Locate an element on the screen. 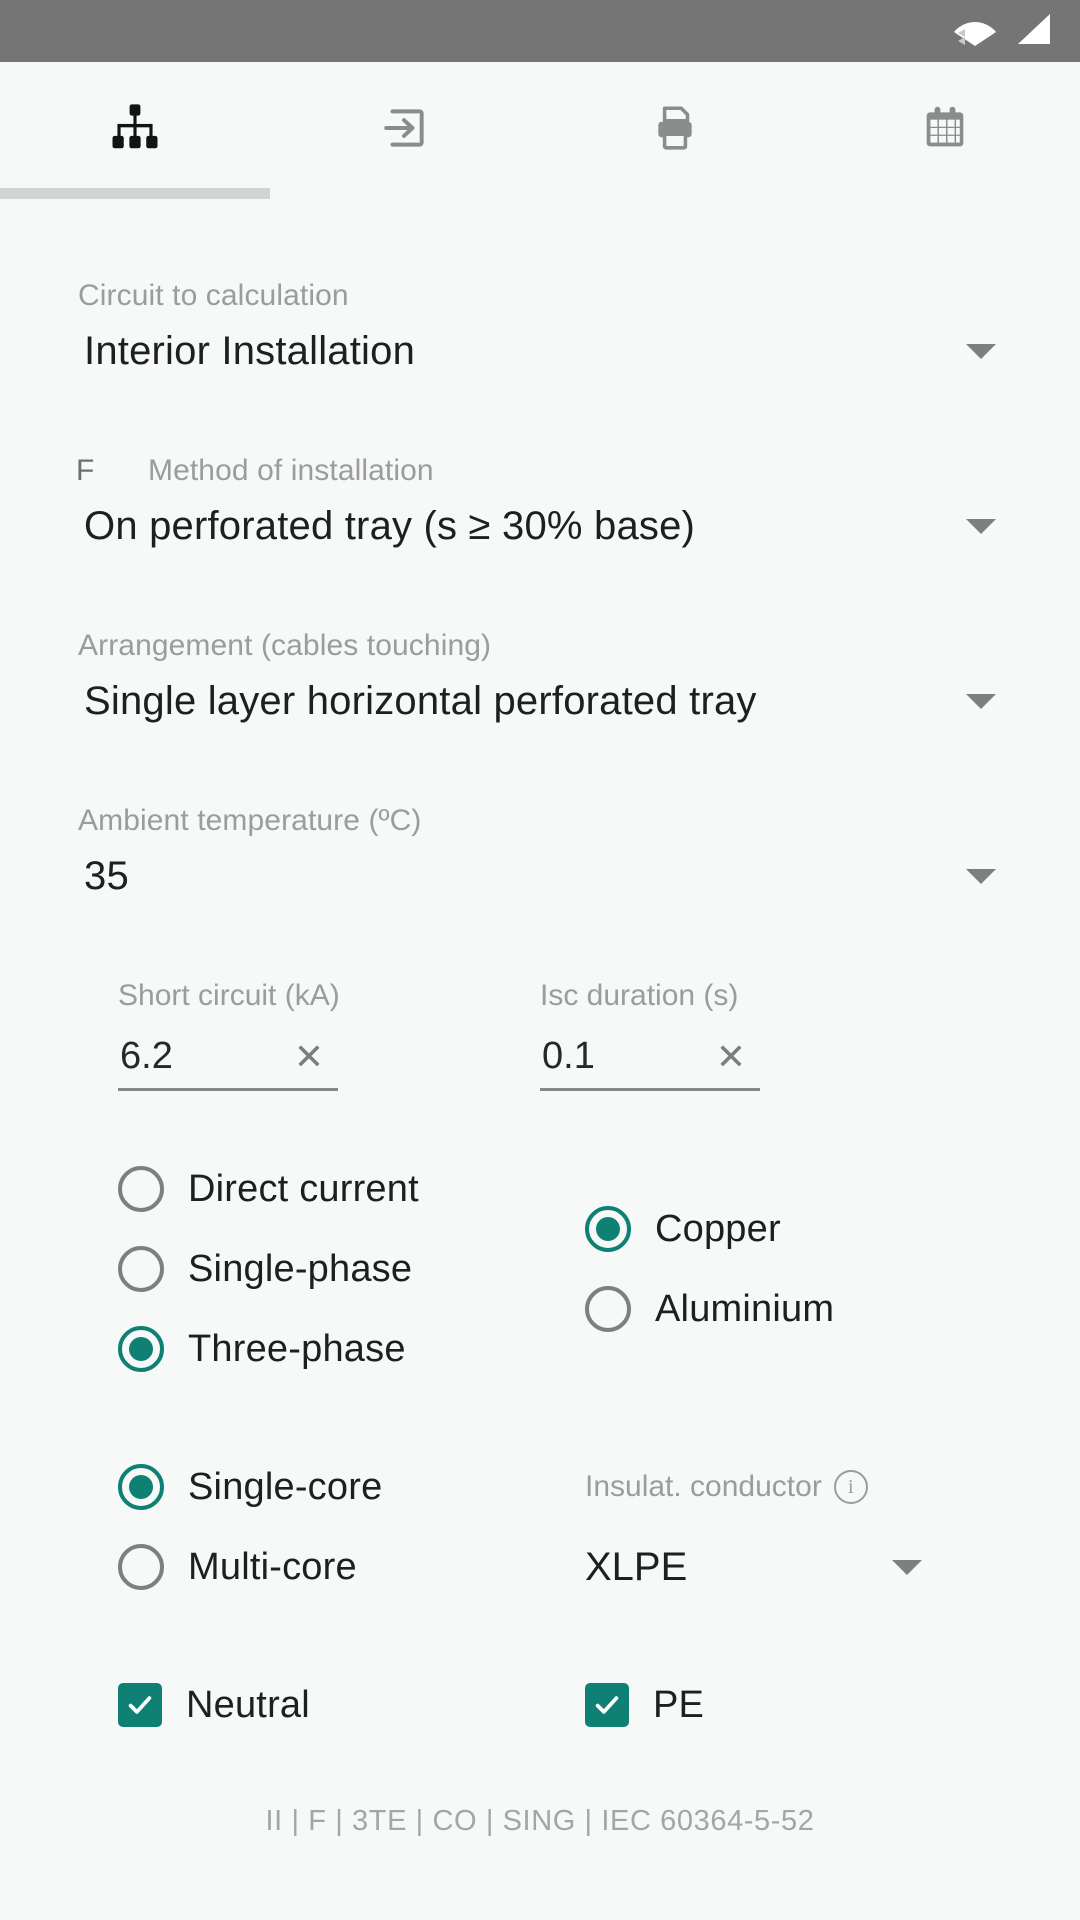 This screenshot has width=1080, height=1920. sitemap-icon is located at coordinates (135, 130).